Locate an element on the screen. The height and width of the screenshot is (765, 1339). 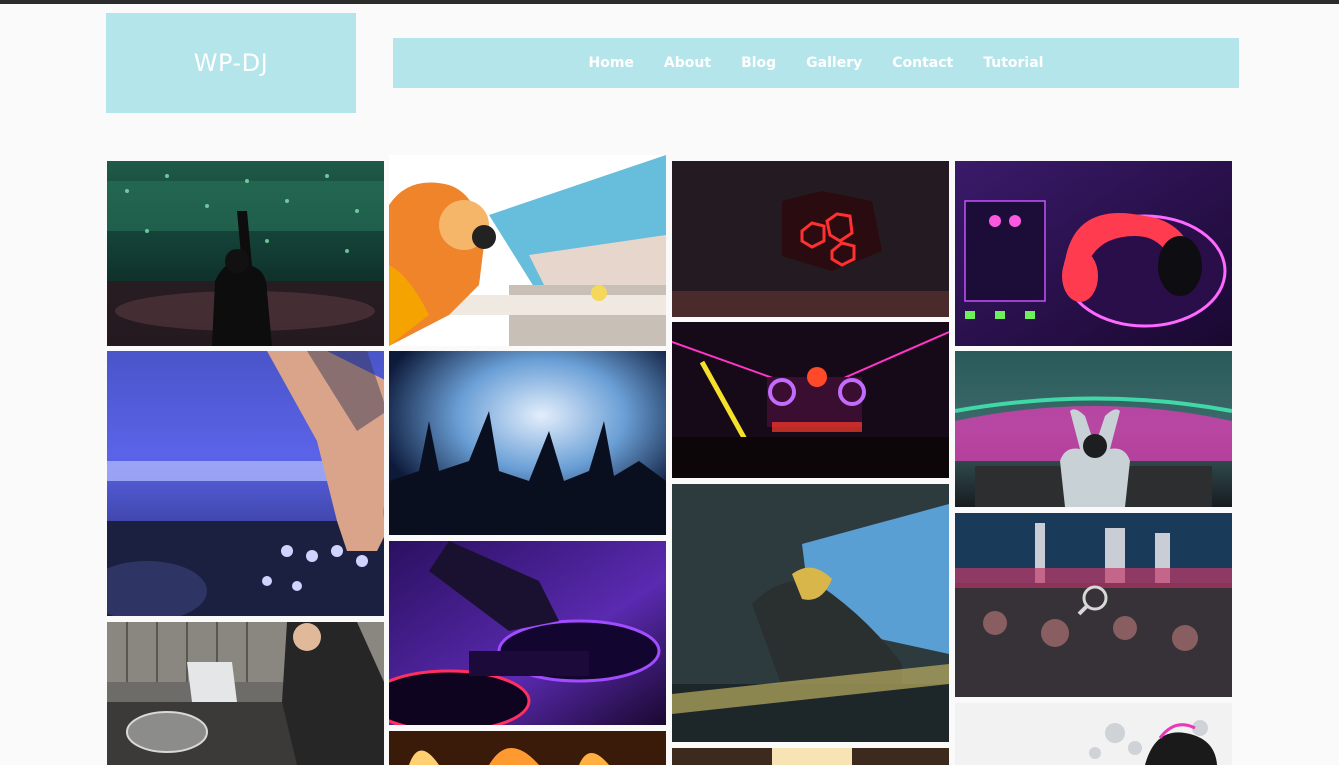
gallery-image-fire-show is located at coordinates (527, 748).